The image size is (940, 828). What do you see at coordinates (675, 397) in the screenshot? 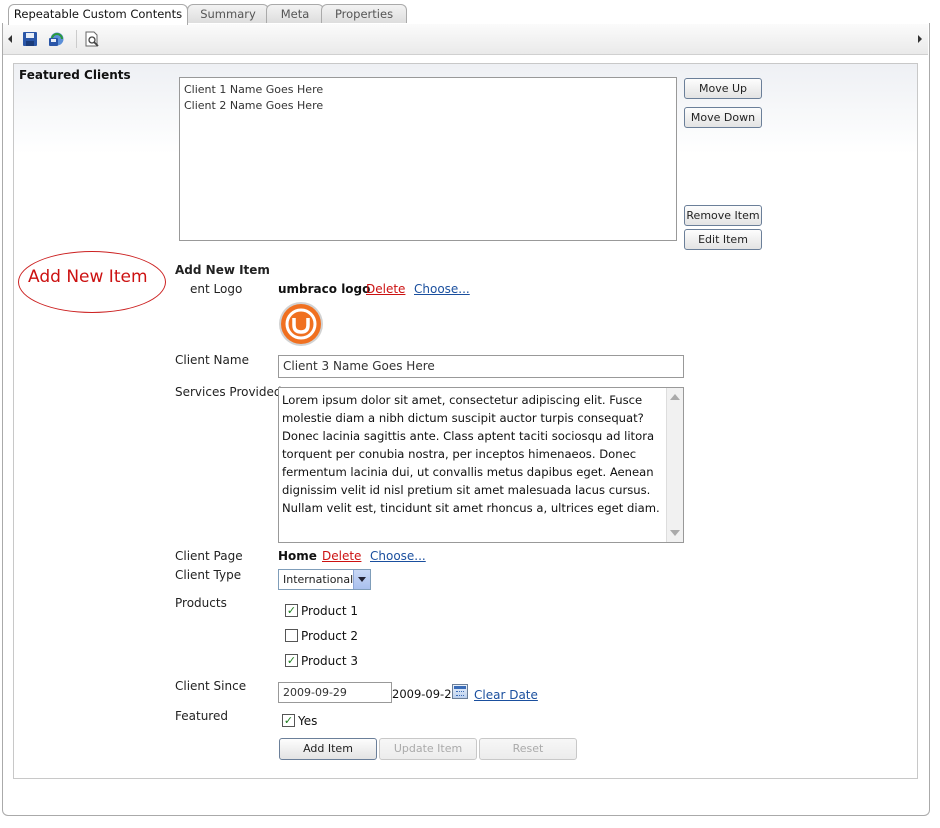
I see `scroll-up-icon` at bounding box center [675, 397].